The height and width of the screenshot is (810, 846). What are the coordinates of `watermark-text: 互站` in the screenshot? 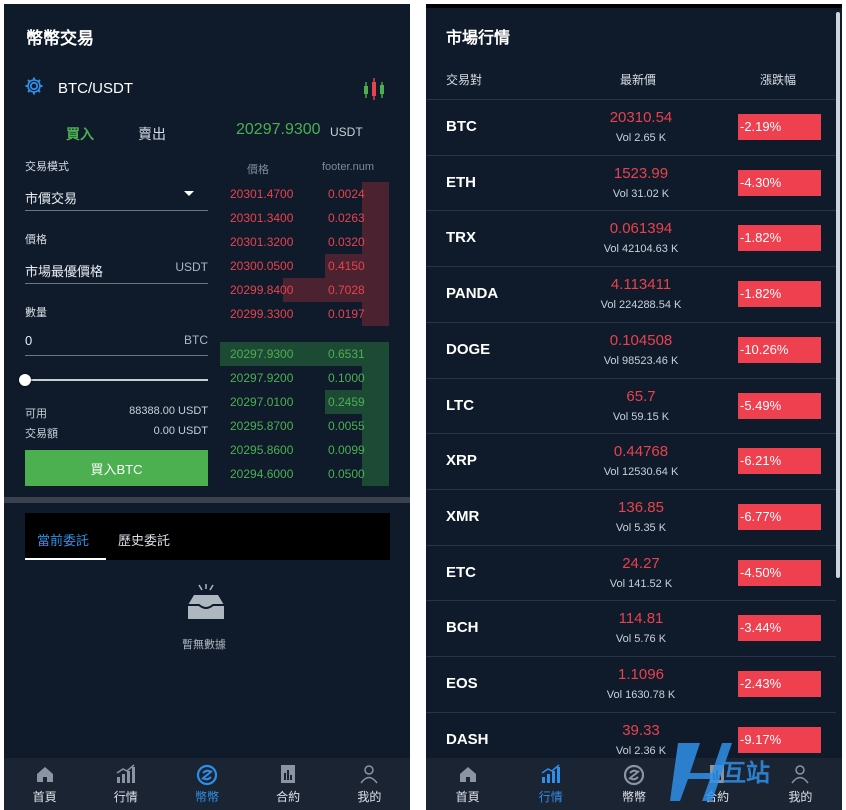 It's located at (746, 773).